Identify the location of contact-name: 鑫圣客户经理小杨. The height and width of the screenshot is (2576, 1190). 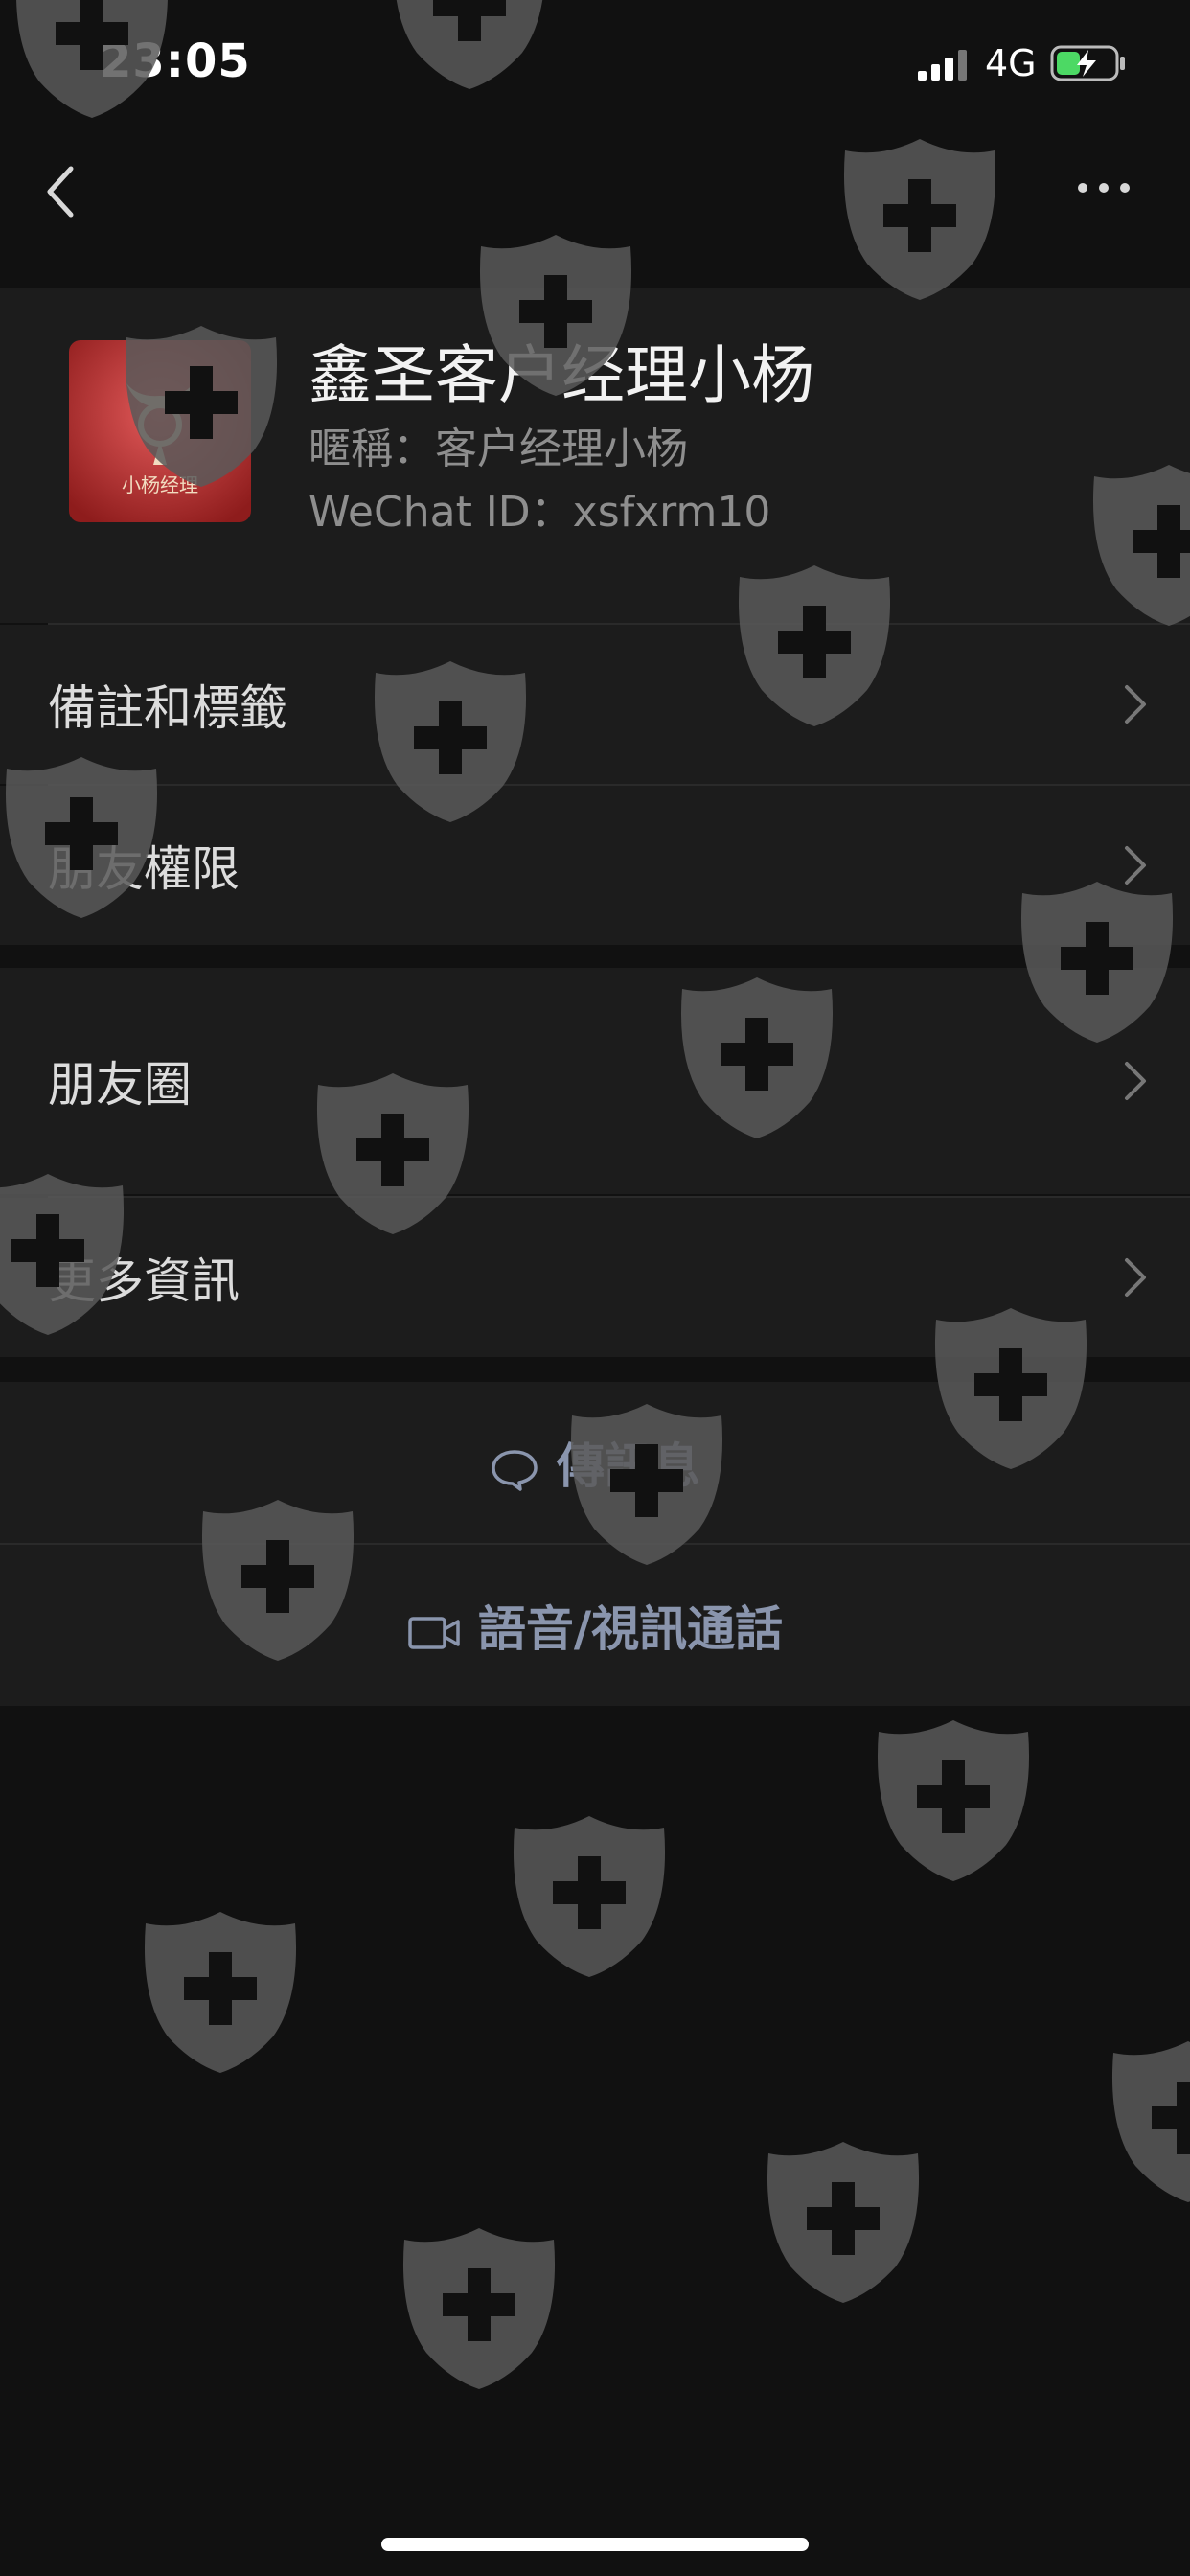
(561, 375).